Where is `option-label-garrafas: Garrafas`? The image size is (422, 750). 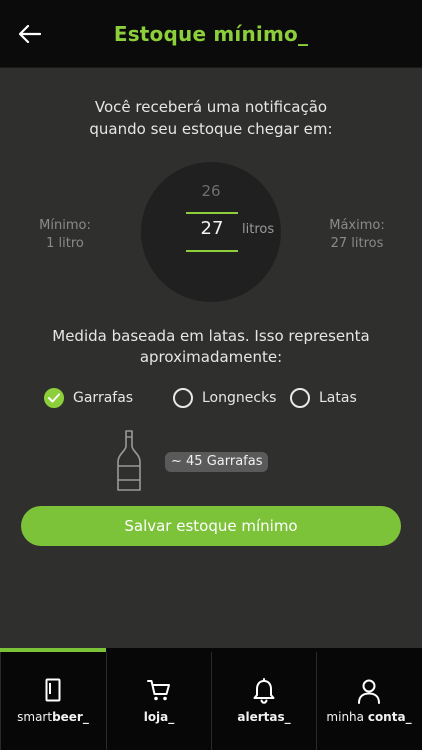
option-label-garrafas: Garrafas is located at coordinates (103, 398).